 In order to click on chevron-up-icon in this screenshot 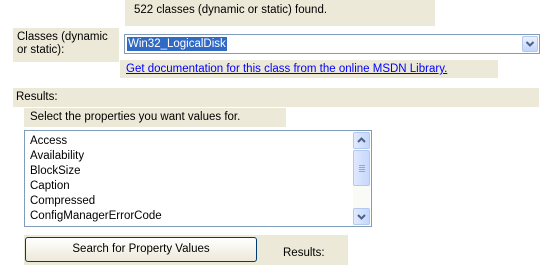, I will do `click(361, 140)`.